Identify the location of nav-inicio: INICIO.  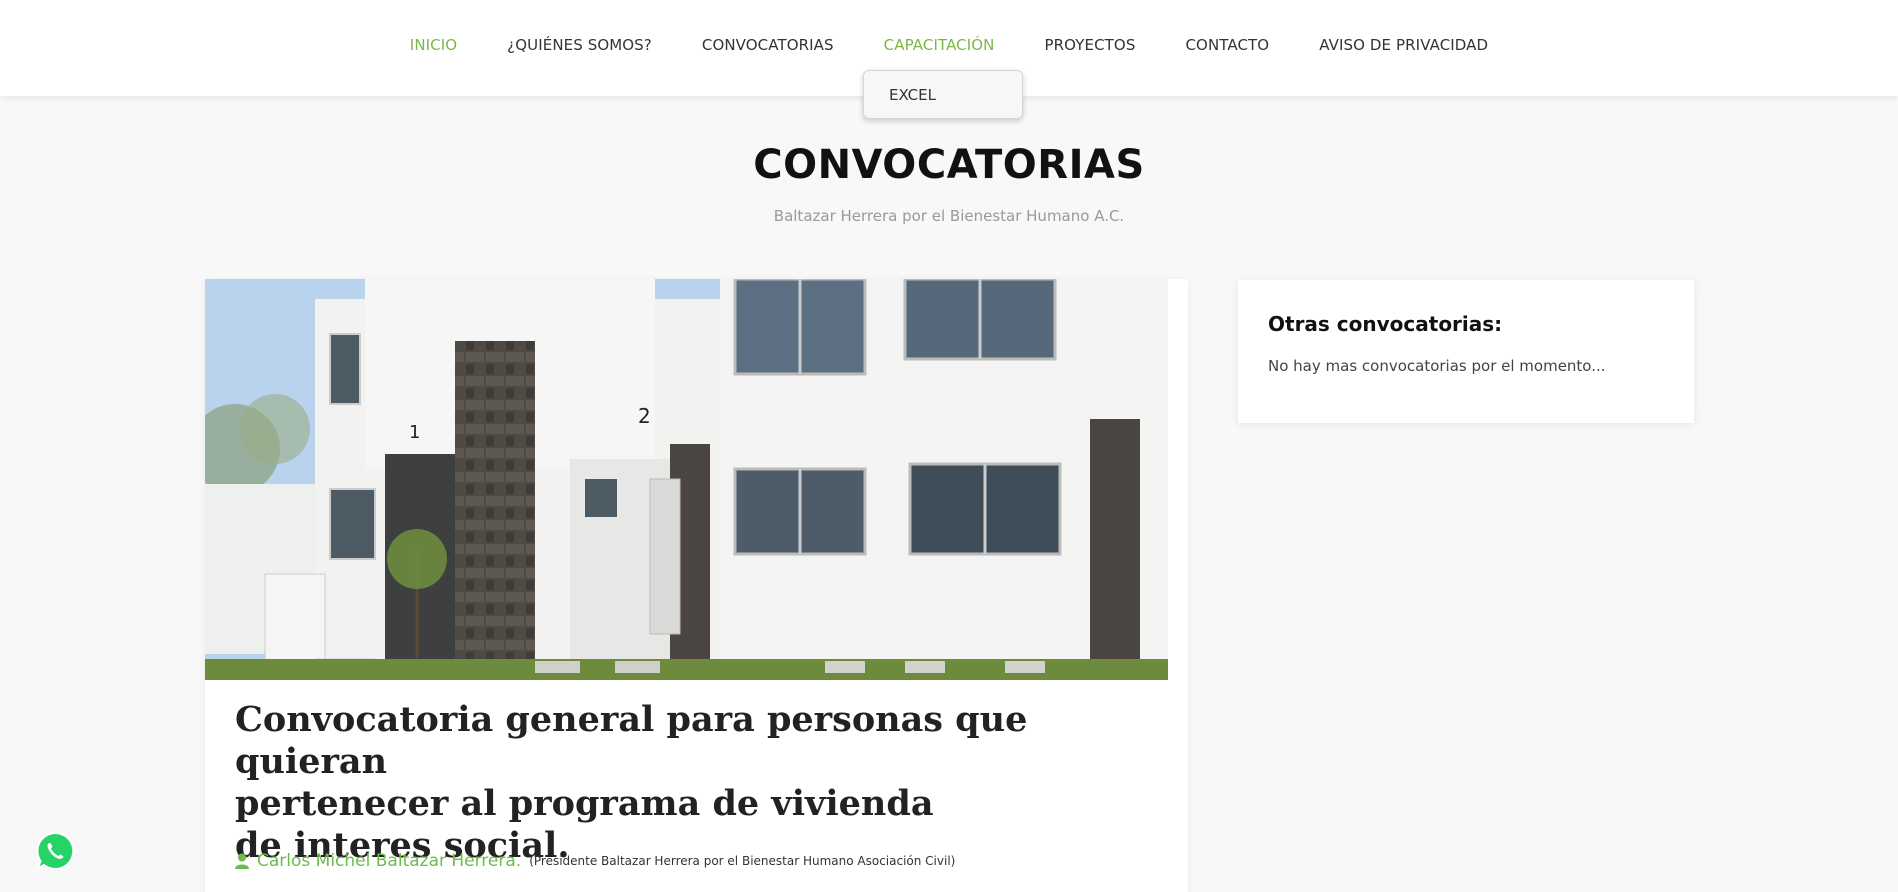
(433, 45).